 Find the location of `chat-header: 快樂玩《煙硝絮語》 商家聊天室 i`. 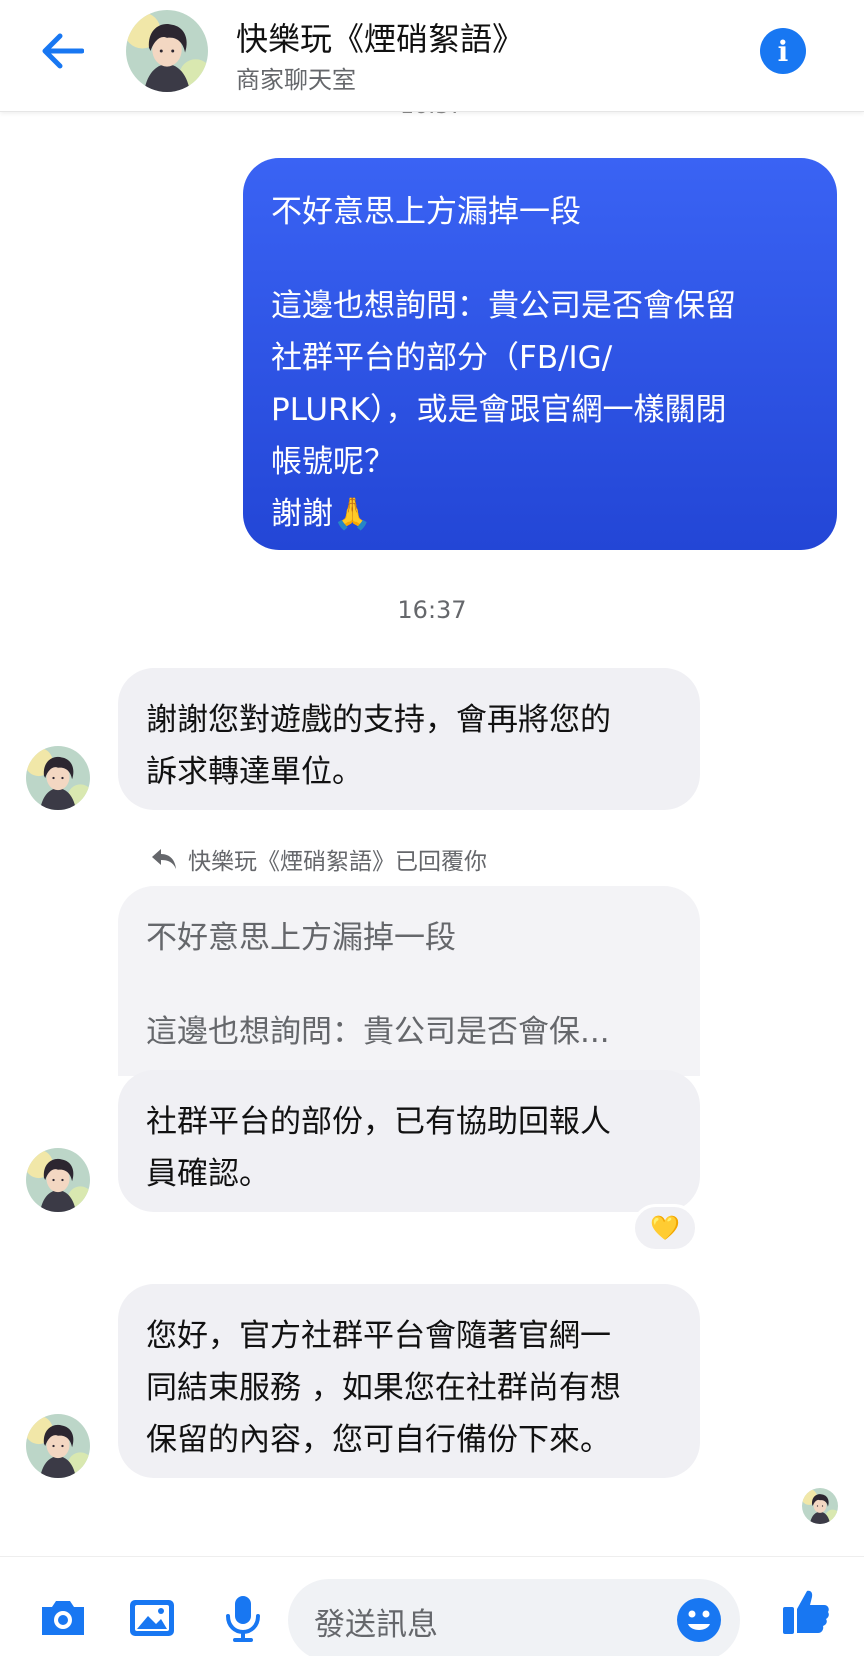

chat-header: 快樂玩《煙硝絮語》 商家聊天室 i is located at coordinates (432, 56).